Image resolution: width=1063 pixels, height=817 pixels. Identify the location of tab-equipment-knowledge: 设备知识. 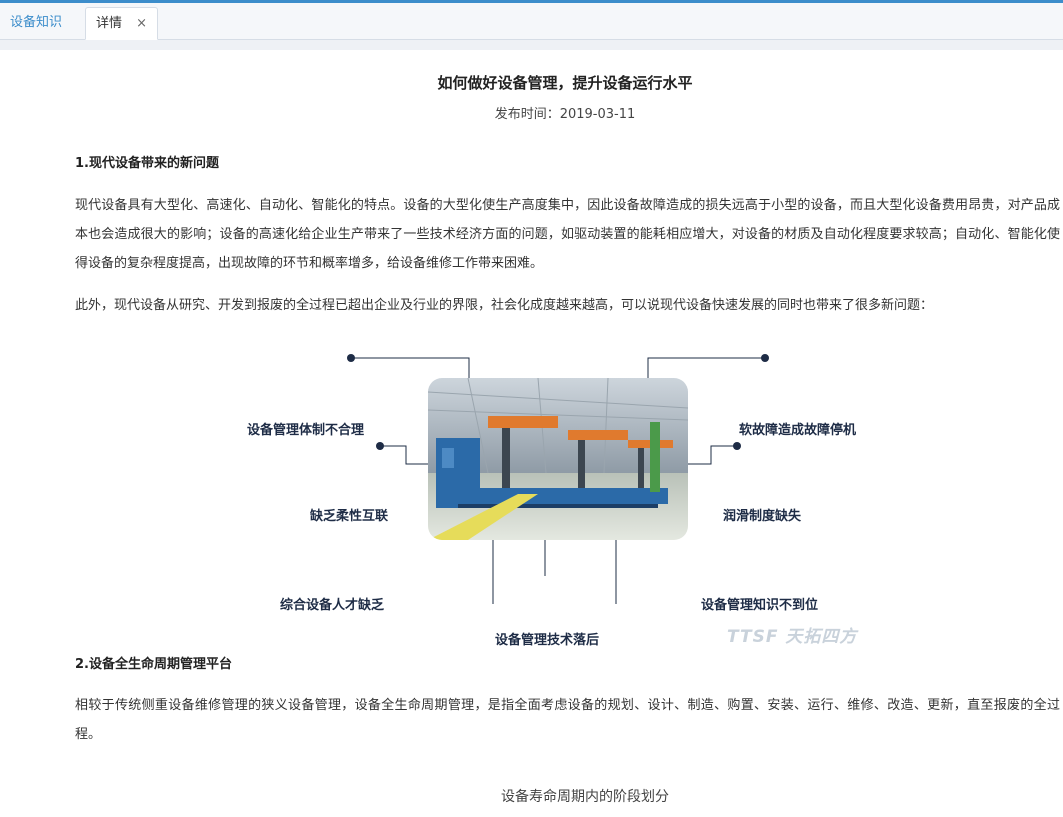
(38, 23).